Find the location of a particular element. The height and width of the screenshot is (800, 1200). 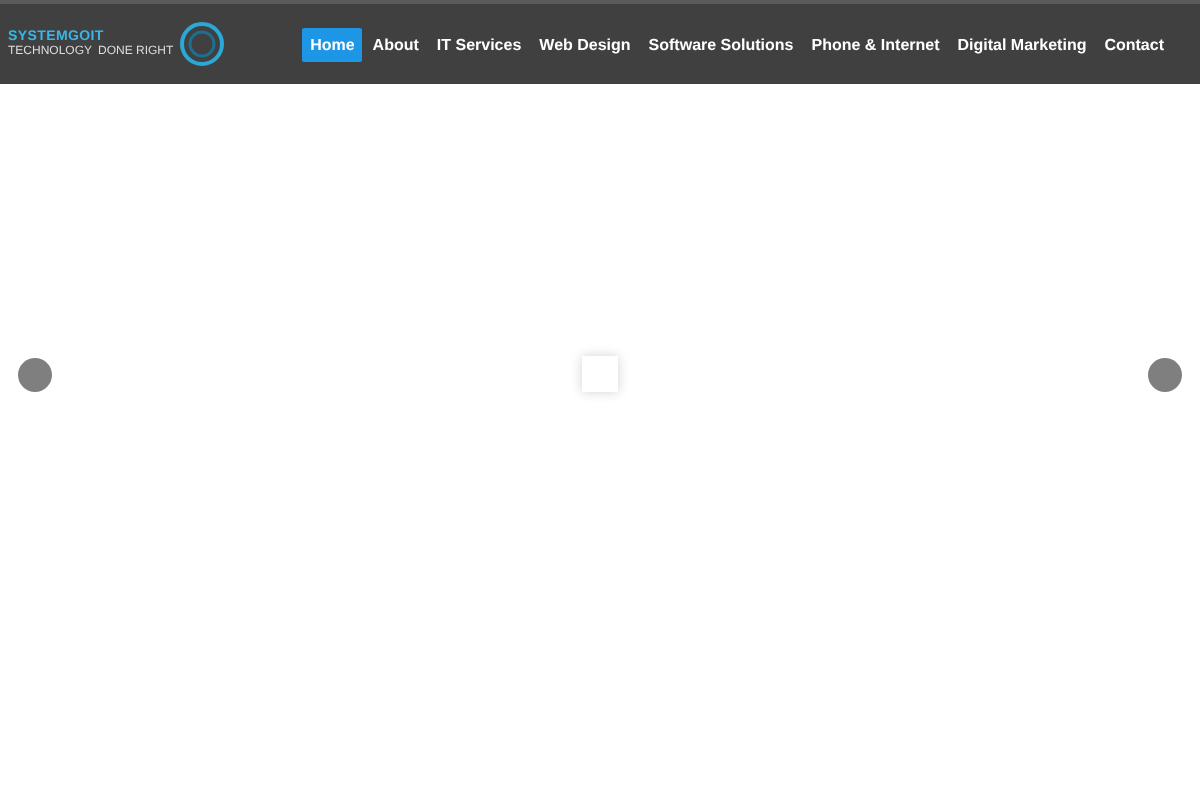

nav-link: About is located at coordinates (395, 44).